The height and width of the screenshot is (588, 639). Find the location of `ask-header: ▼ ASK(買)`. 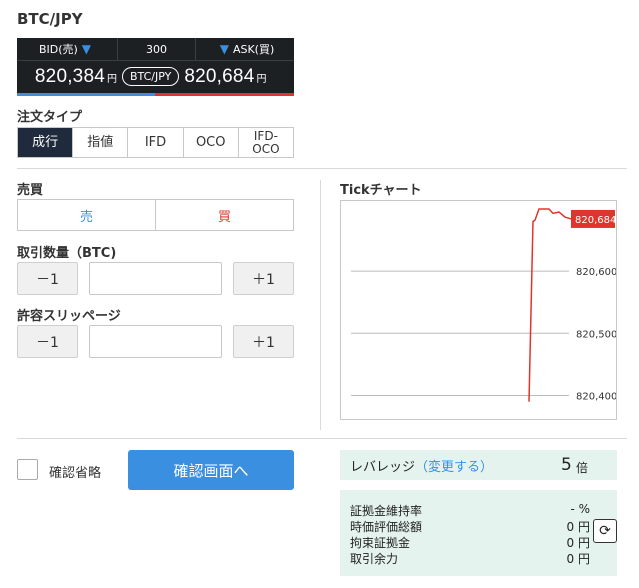

ask-header: ▼ ASK(買) is located at coordinates (245, 49).